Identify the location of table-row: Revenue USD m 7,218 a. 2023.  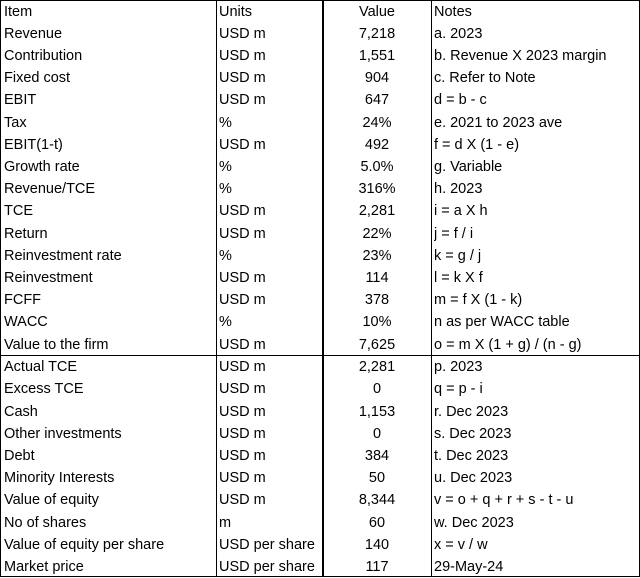
(320, 34).